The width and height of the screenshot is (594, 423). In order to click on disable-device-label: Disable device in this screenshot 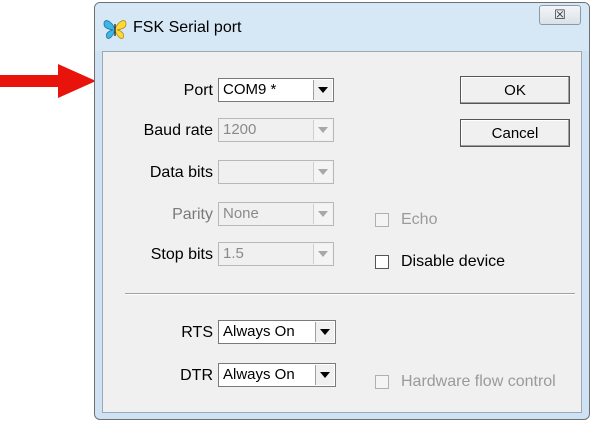, I will do `click(453, 261)`.